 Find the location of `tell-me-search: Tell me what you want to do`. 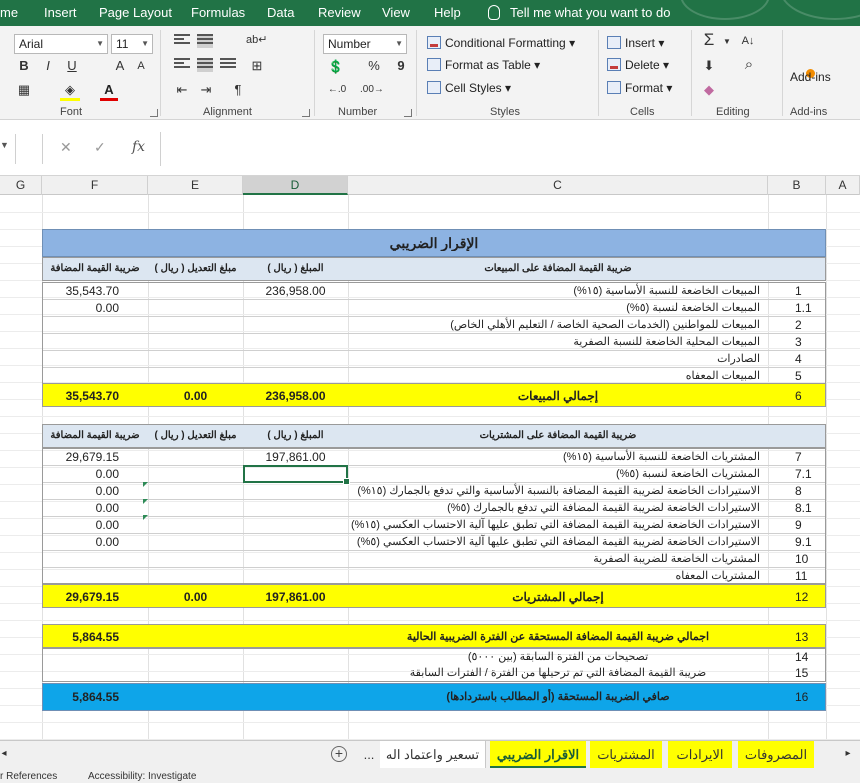

tell-me-search: Tell me what you want to do is located at coordinates (579, 13).